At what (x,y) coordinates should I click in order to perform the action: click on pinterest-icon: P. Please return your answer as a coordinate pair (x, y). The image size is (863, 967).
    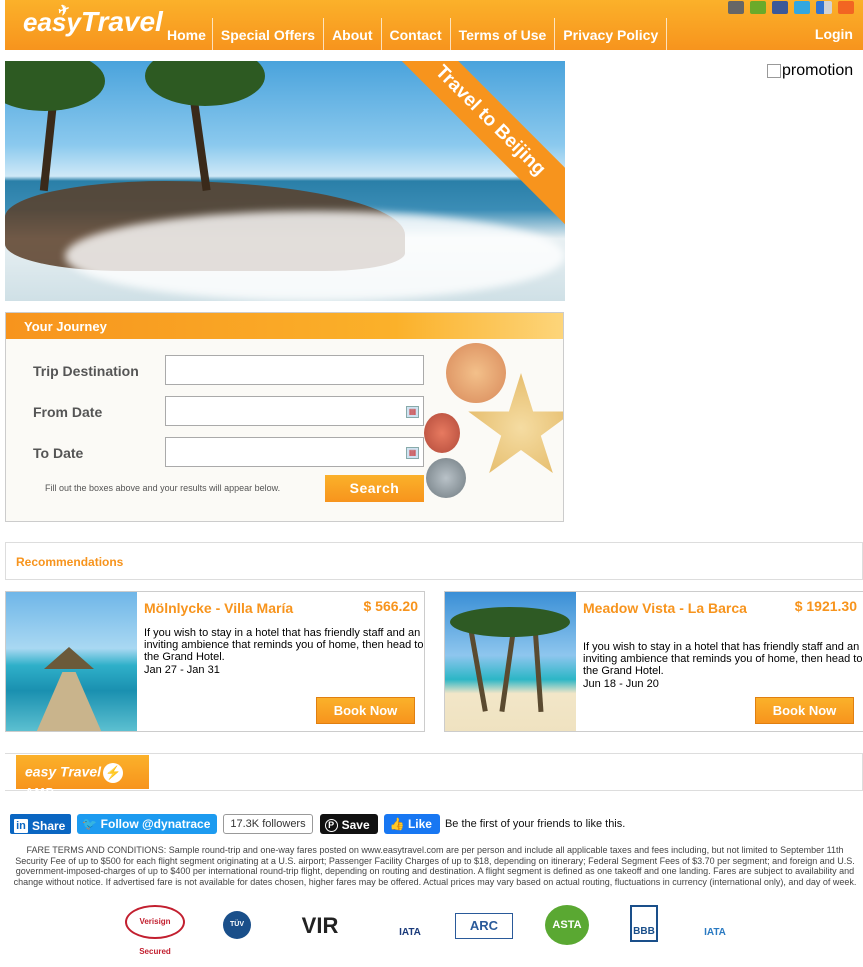
    Looking at the image, I should click on (331, 825).